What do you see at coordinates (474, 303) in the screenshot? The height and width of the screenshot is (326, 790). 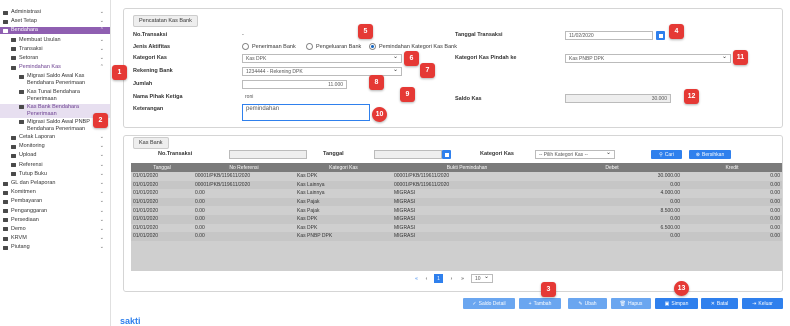 I see `check-icon: ✓` at bounding box center [474, 303].